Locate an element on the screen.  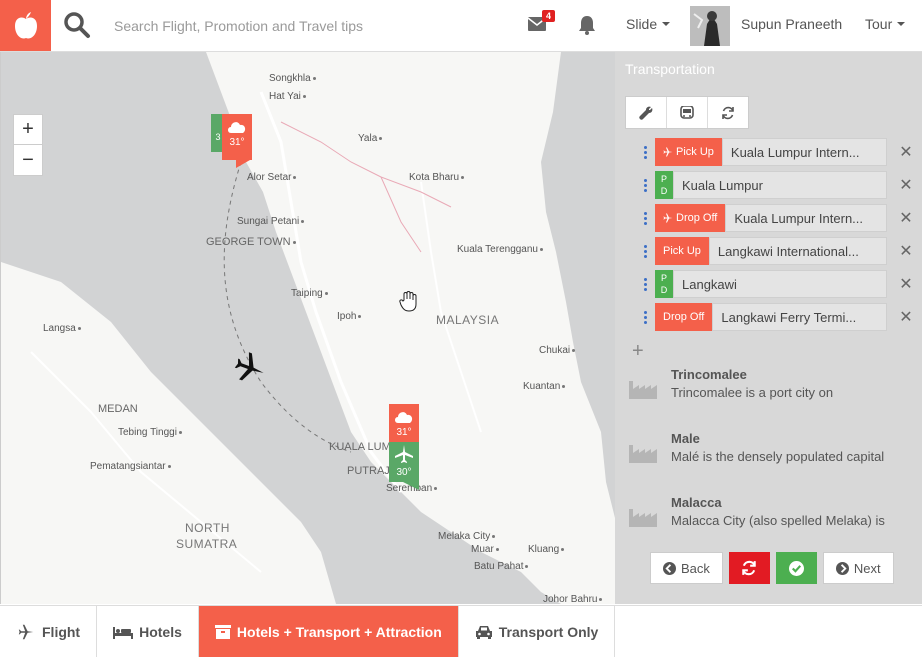
tab-transport-only: Transport Only is located at coordinates (537, 631).